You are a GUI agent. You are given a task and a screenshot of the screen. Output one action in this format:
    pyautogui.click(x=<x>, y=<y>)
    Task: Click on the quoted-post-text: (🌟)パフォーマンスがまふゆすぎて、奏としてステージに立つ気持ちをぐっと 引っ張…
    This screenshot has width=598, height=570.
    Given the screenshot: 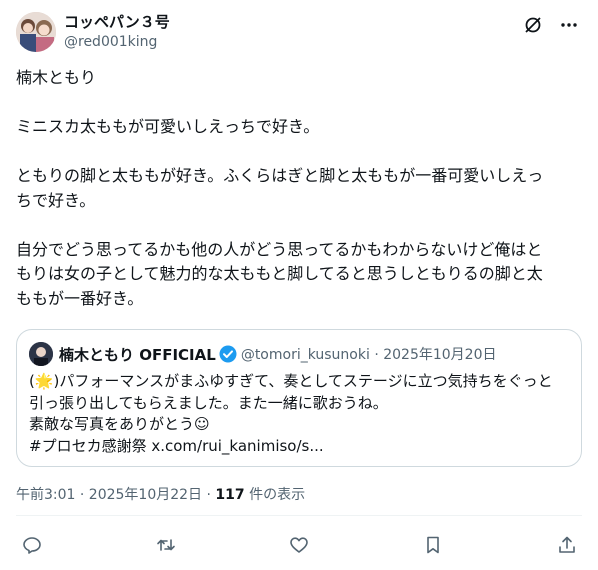 What is the action you would take?
    pyautogui.click(x=291, y=413)
    